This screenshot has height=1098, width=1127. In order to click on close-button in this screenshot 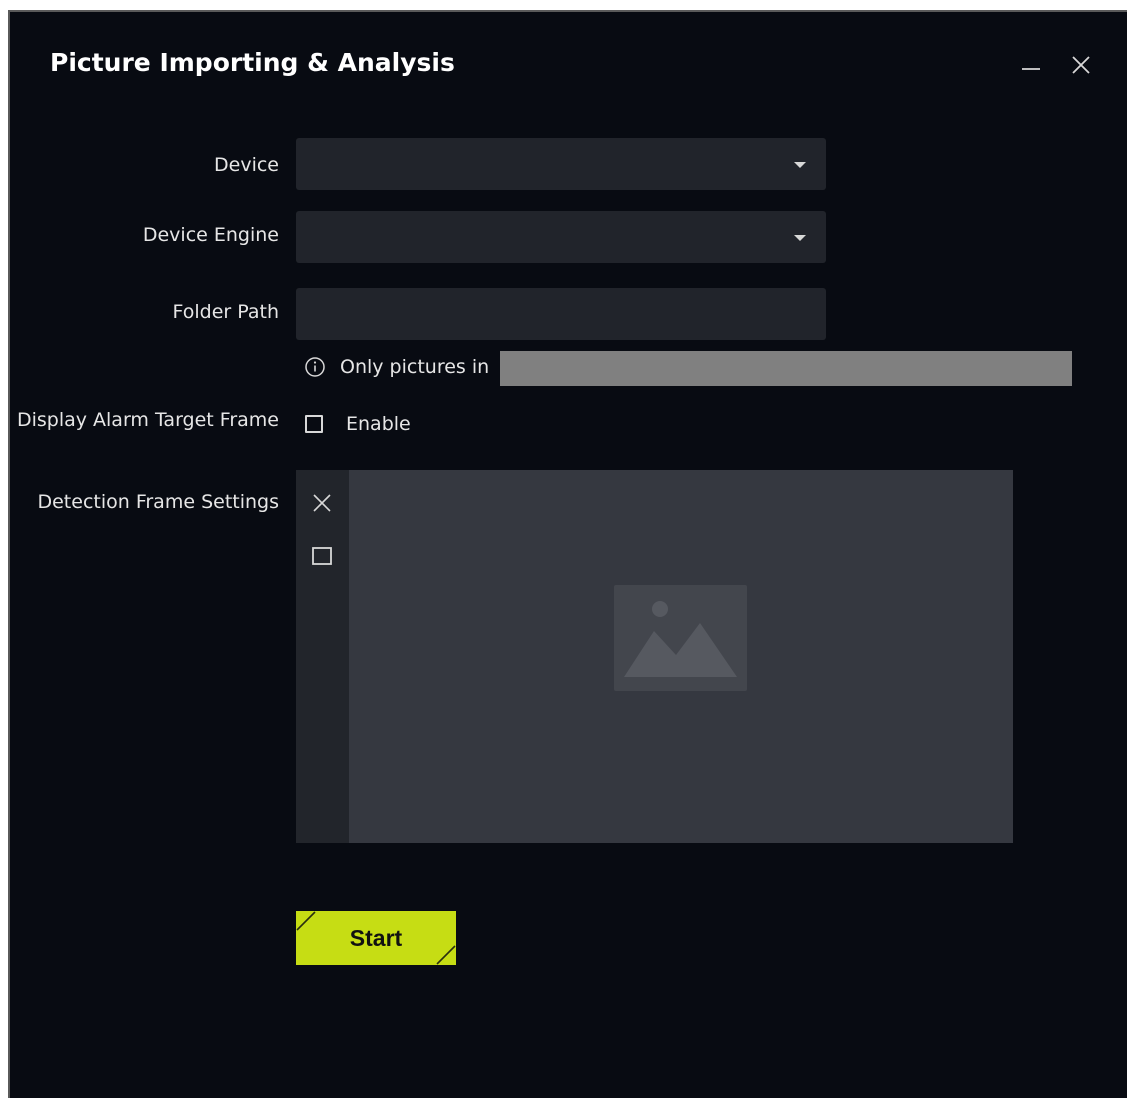, I will do `click(1081, 65)`.